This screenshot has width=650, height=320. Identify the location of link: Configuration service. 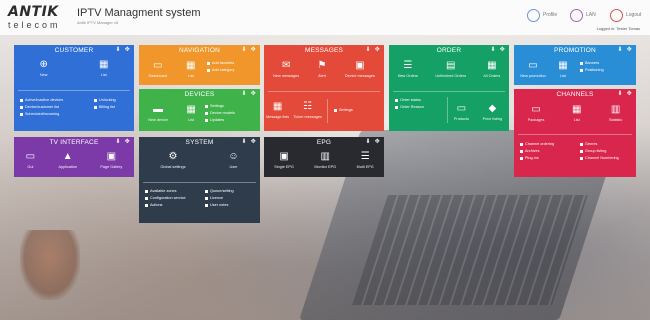
(165, 198).